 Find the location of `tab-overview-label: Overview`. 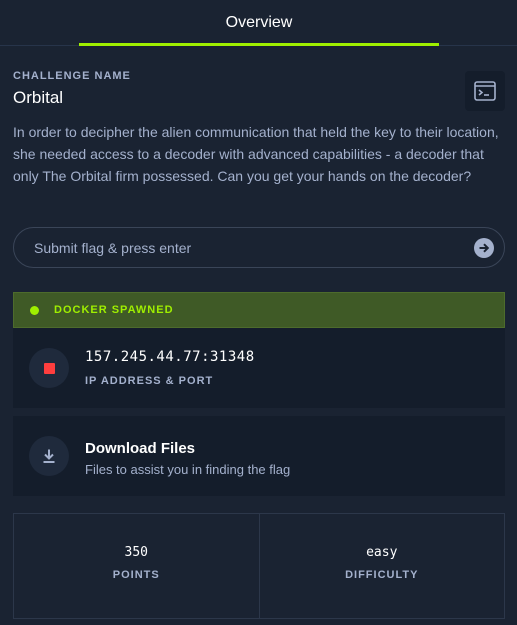

tab-overview-label: Overview is located at coordinates (259, 22).